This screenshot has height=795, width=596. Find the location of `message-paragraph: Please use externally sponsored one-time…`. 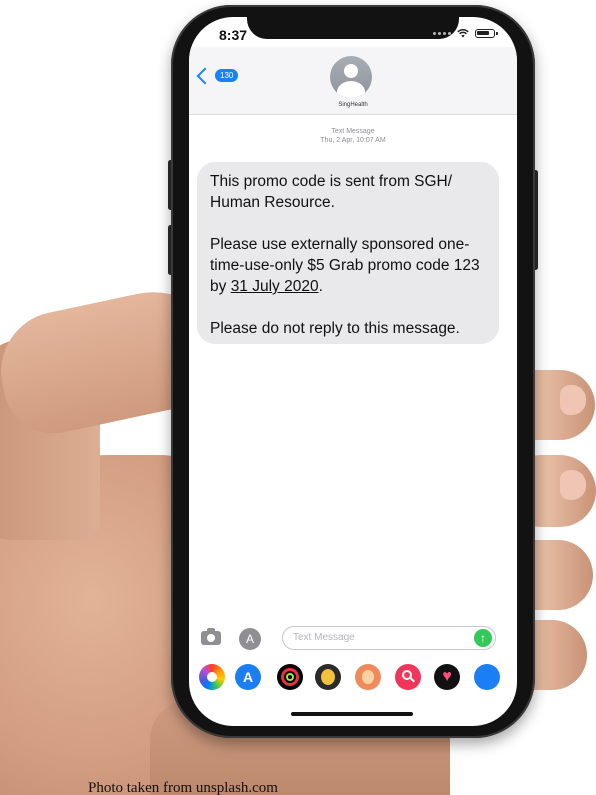

message-paragraph: Please use externally sponsored one-time… is located at coordinates (348, 265).